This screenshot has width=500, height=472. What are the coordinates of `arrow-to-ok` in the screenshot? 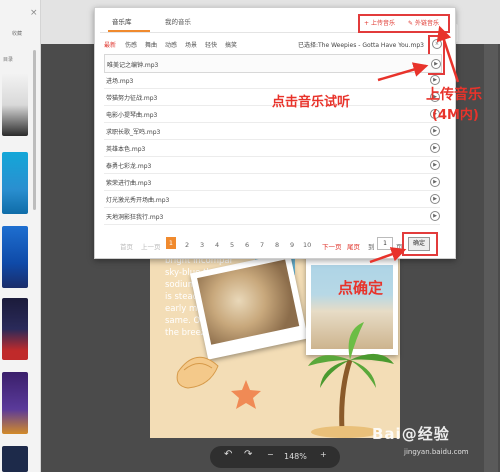 It's located at (388, 255).